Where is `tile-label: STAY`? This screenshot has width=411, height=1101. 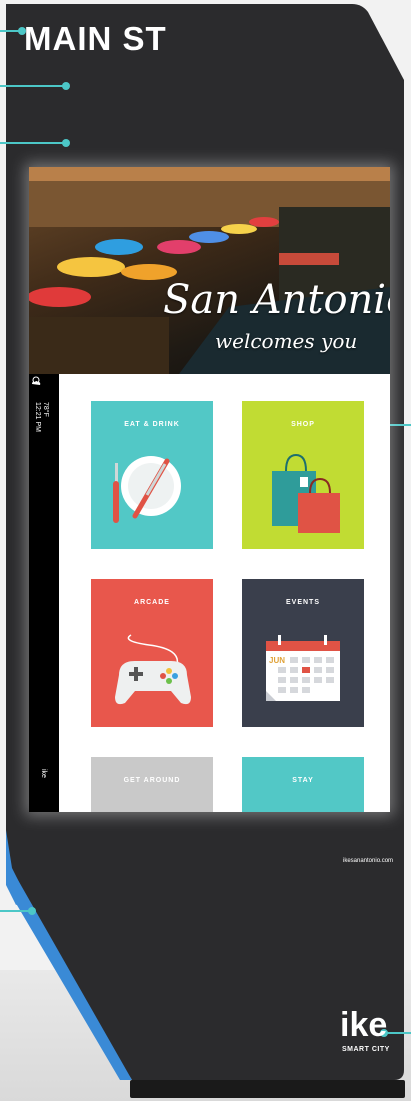 tile-label: STAY is located at coordinates (303, 780).